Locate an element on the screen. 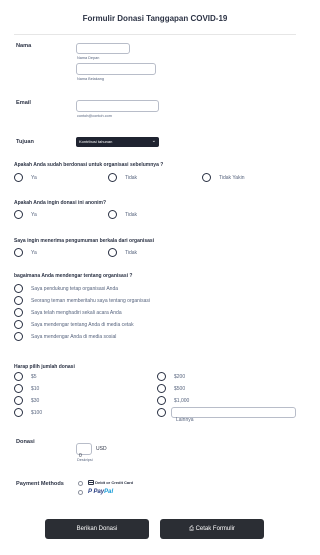 This screenshot has width=320, height=555. paypal-pal-text: Pal is located at coordinates (109, 492).